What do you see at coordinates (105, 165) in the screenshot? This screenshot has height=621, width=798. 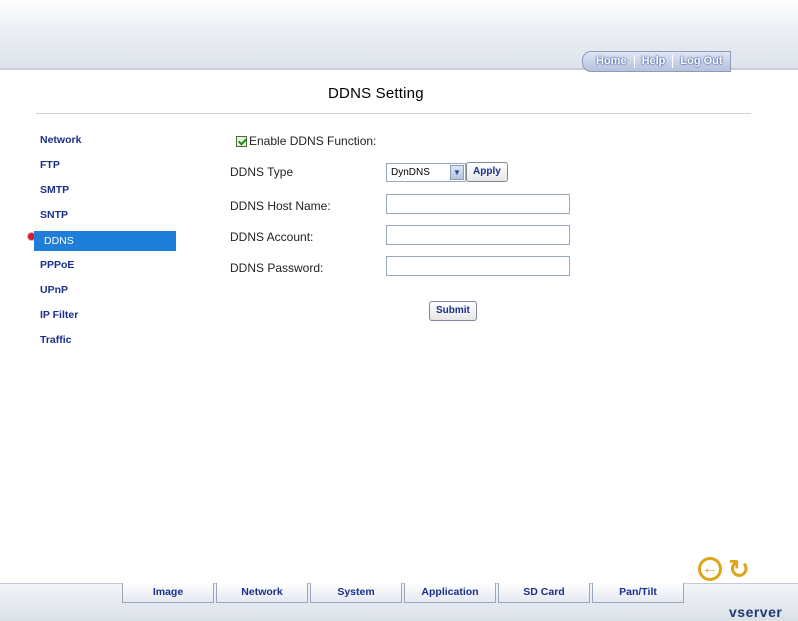 I see `sidebar-item-ftp: FTP` at bounding box center [105, 165].